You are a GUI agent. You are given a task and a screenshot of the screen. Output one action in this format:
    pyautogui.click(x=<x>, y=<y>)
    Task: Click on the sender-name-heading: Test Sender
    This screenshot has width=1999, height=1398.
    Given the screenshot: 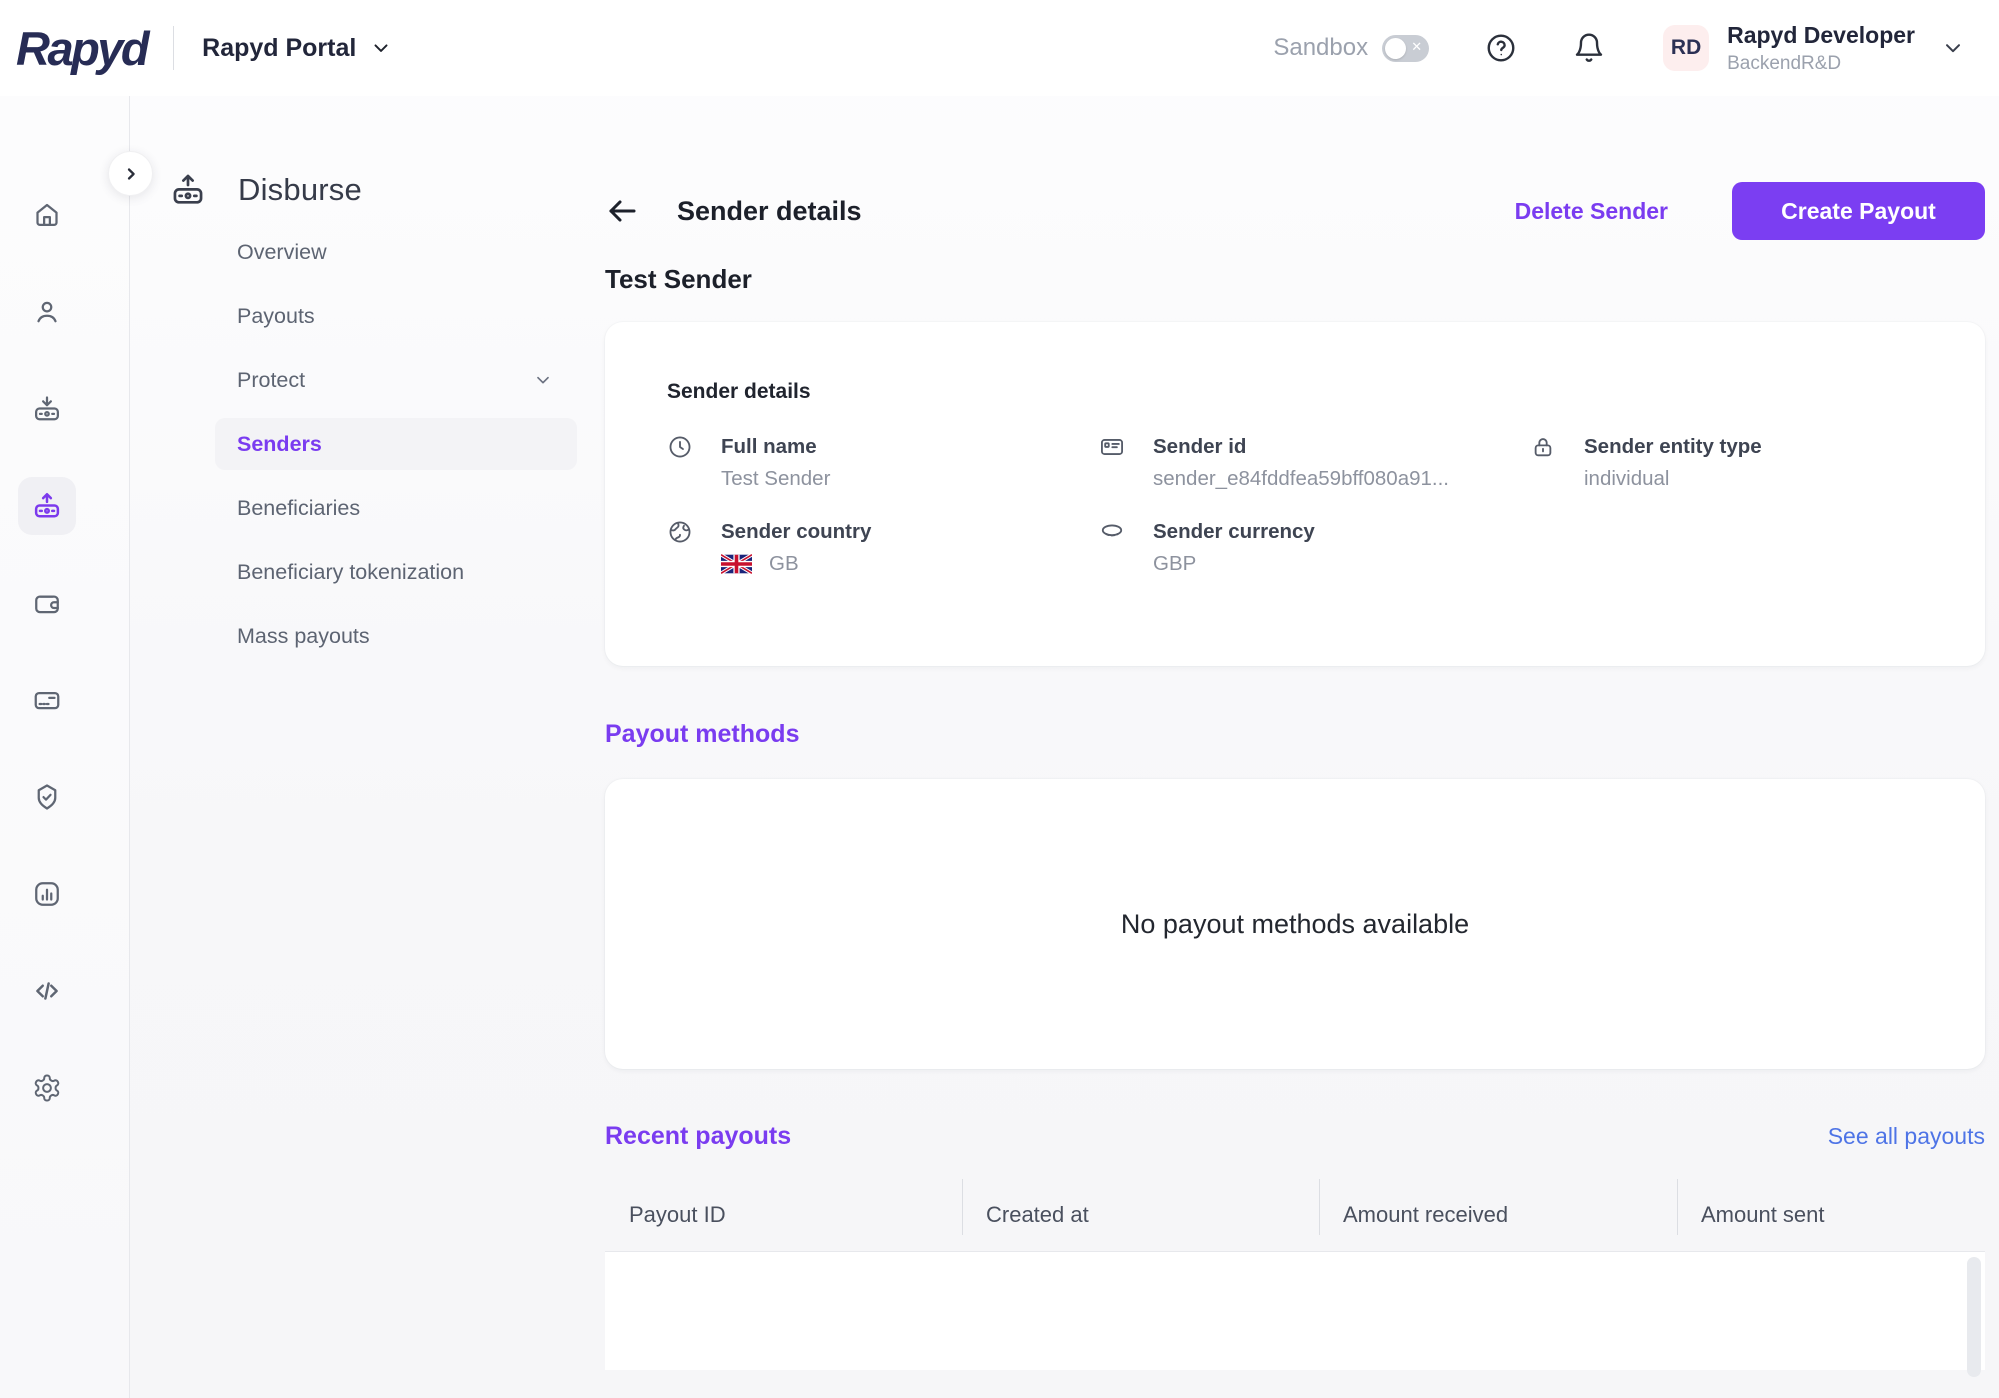 What is the action you would take?
    pyautogui.click(x=678, y=279)
    